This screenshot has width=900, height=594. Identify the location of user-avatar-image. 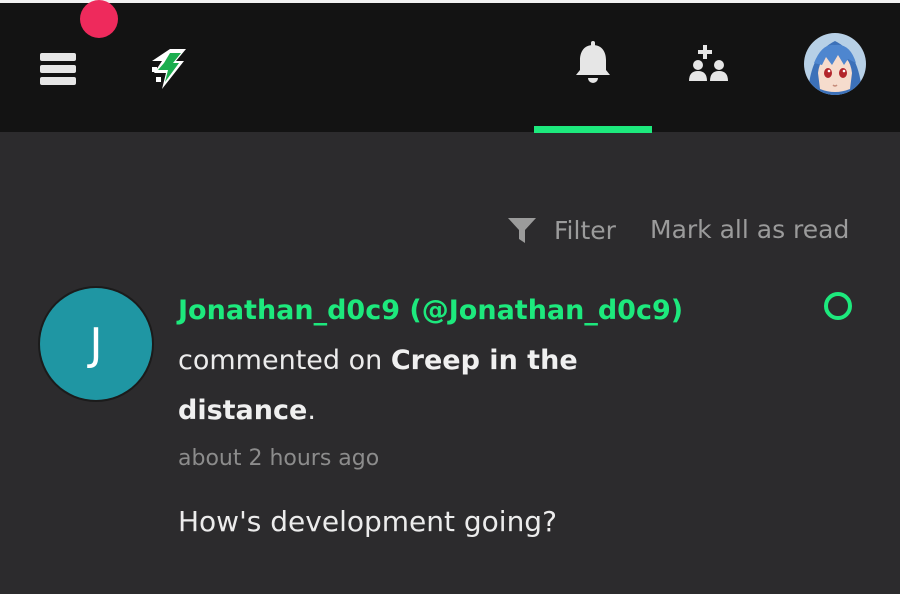
(835, 64).